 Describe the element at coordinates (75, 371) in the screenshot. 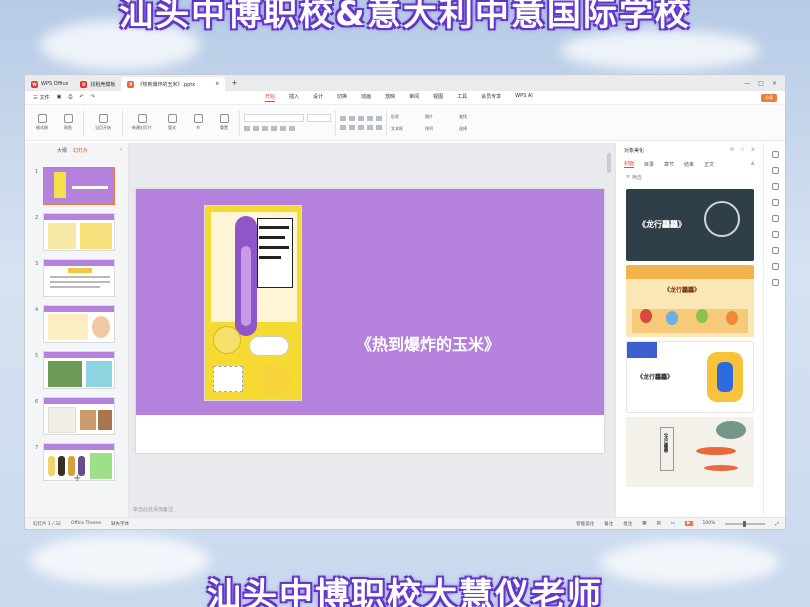

I see `slide-thumbnail: 5` at that location.